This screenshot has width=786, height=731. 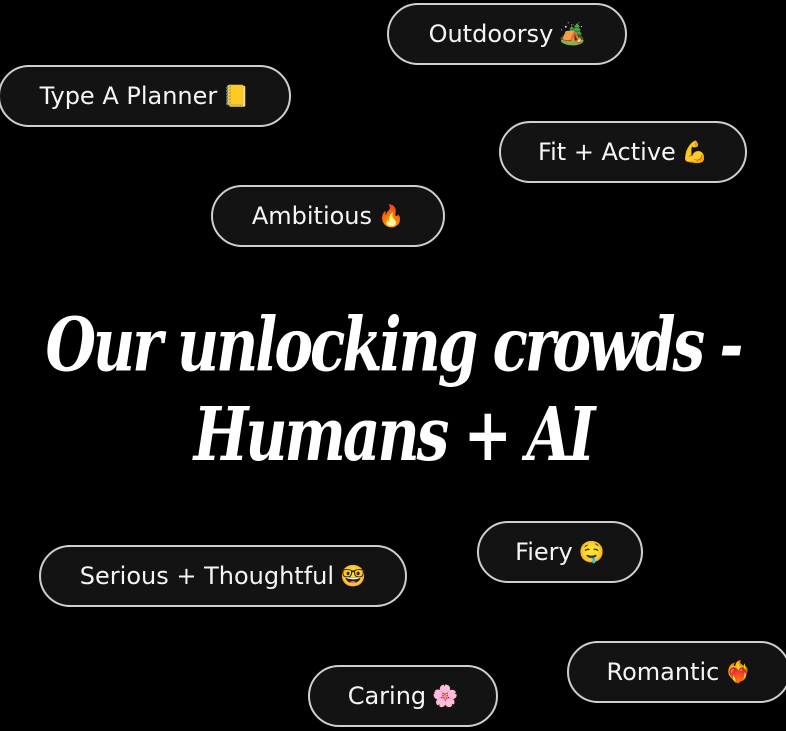 What do you see at coordinates (128, 96) in the screenshot?
I see `tag-label: Type A Planner` at bounding box center [128, 96].